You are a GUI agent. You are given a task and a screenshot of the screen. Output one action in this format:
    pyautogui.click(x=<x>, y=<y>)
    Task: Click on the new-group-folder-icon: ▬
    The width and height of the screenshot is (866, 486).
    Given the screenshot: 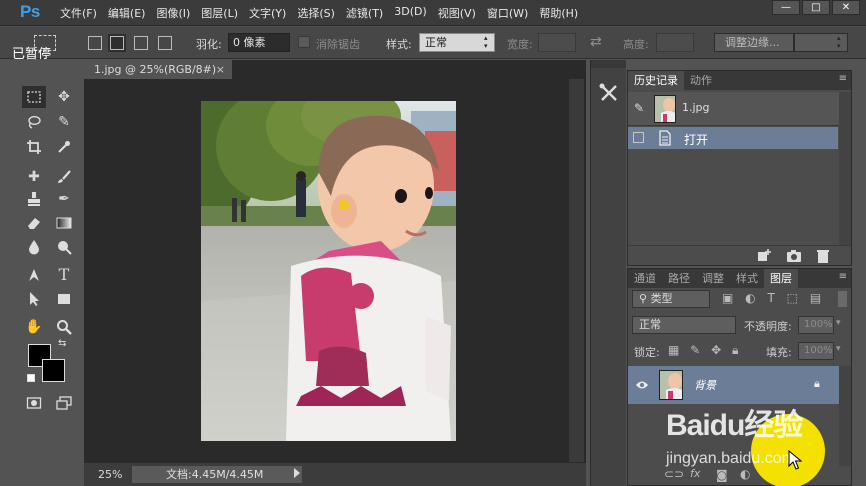 What is the action you would take?
    pyautogui.click(x=771, y=474)
    